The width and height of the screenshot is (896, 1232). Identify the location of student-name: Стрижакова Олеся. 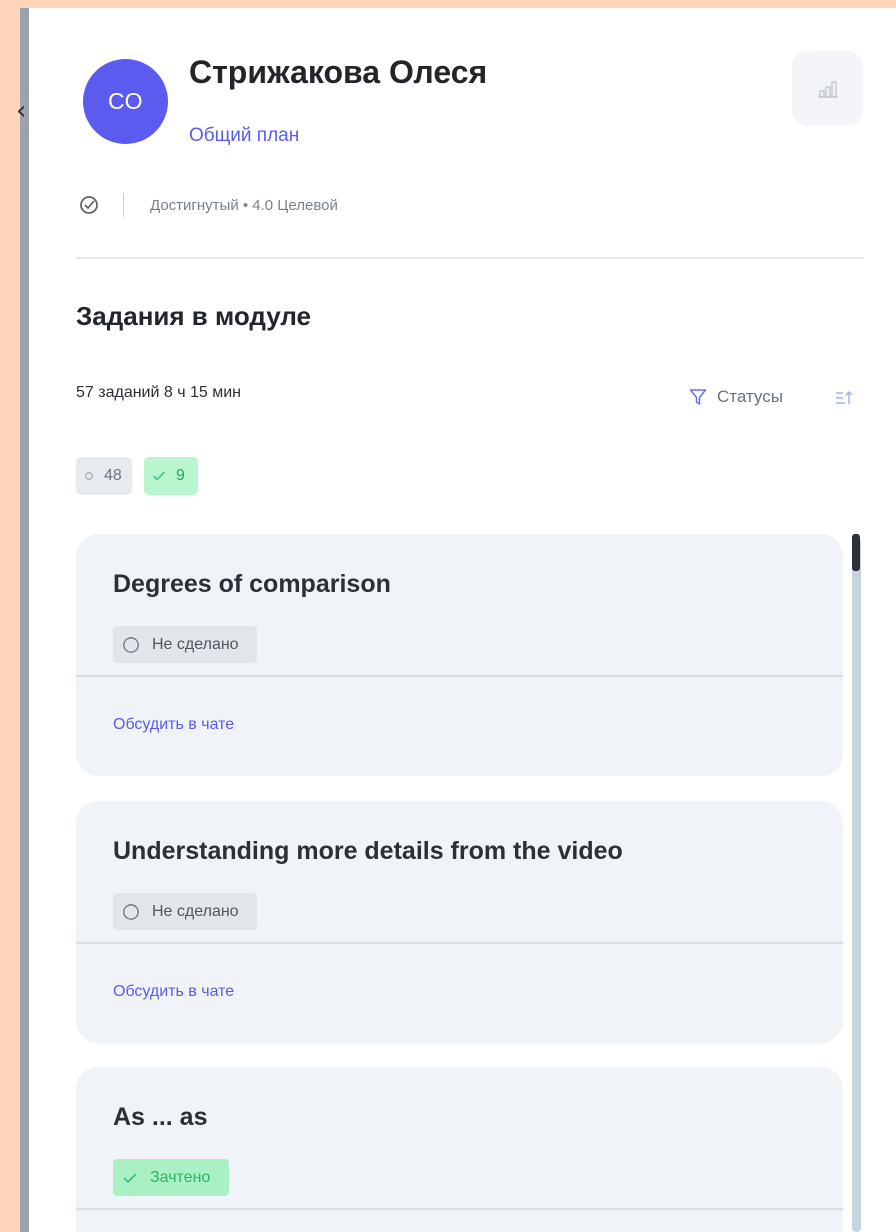
(338, 72).